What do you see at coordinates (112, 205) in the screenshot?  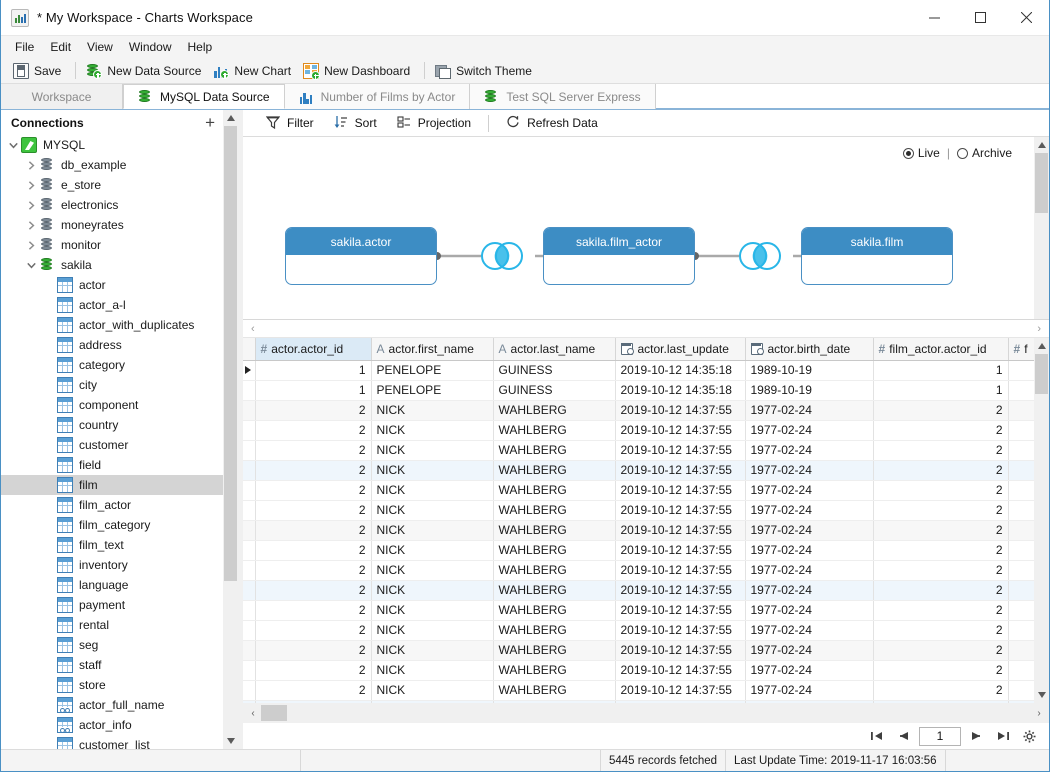 I see `tree-item-electronics: electronics` at bounding box center [112, 205].